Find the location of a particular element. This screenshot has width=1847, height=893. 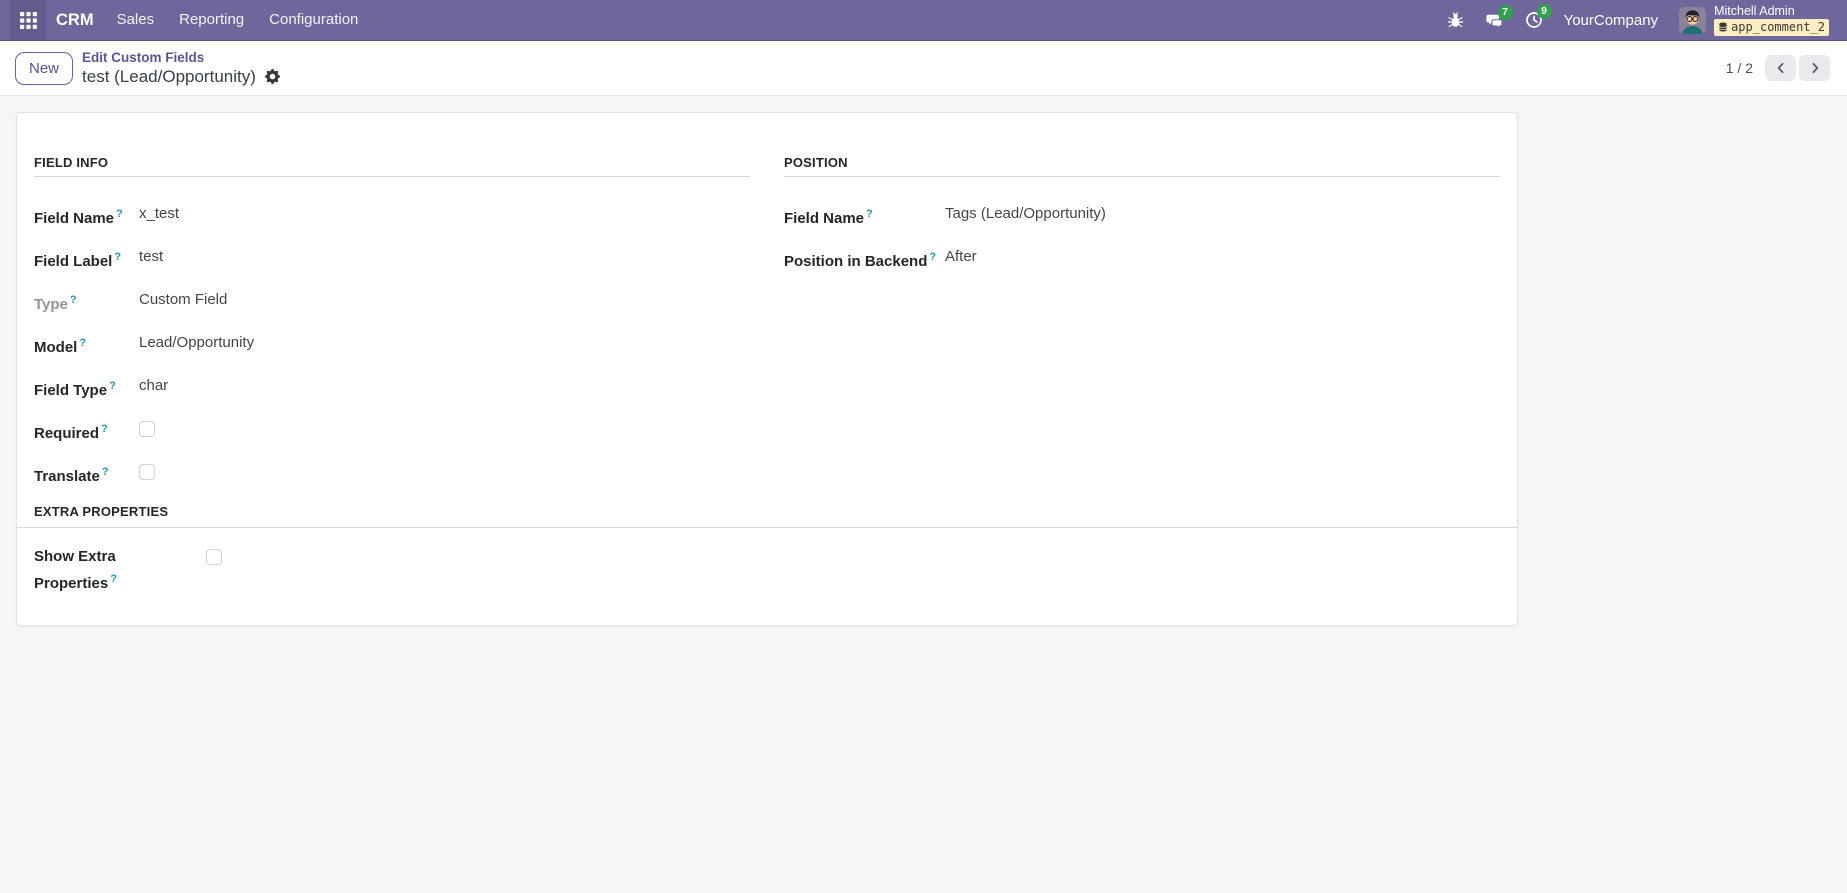

breadcrumb-current-row: test (Lead/Opportunity) is located at coordinates (181, 76).